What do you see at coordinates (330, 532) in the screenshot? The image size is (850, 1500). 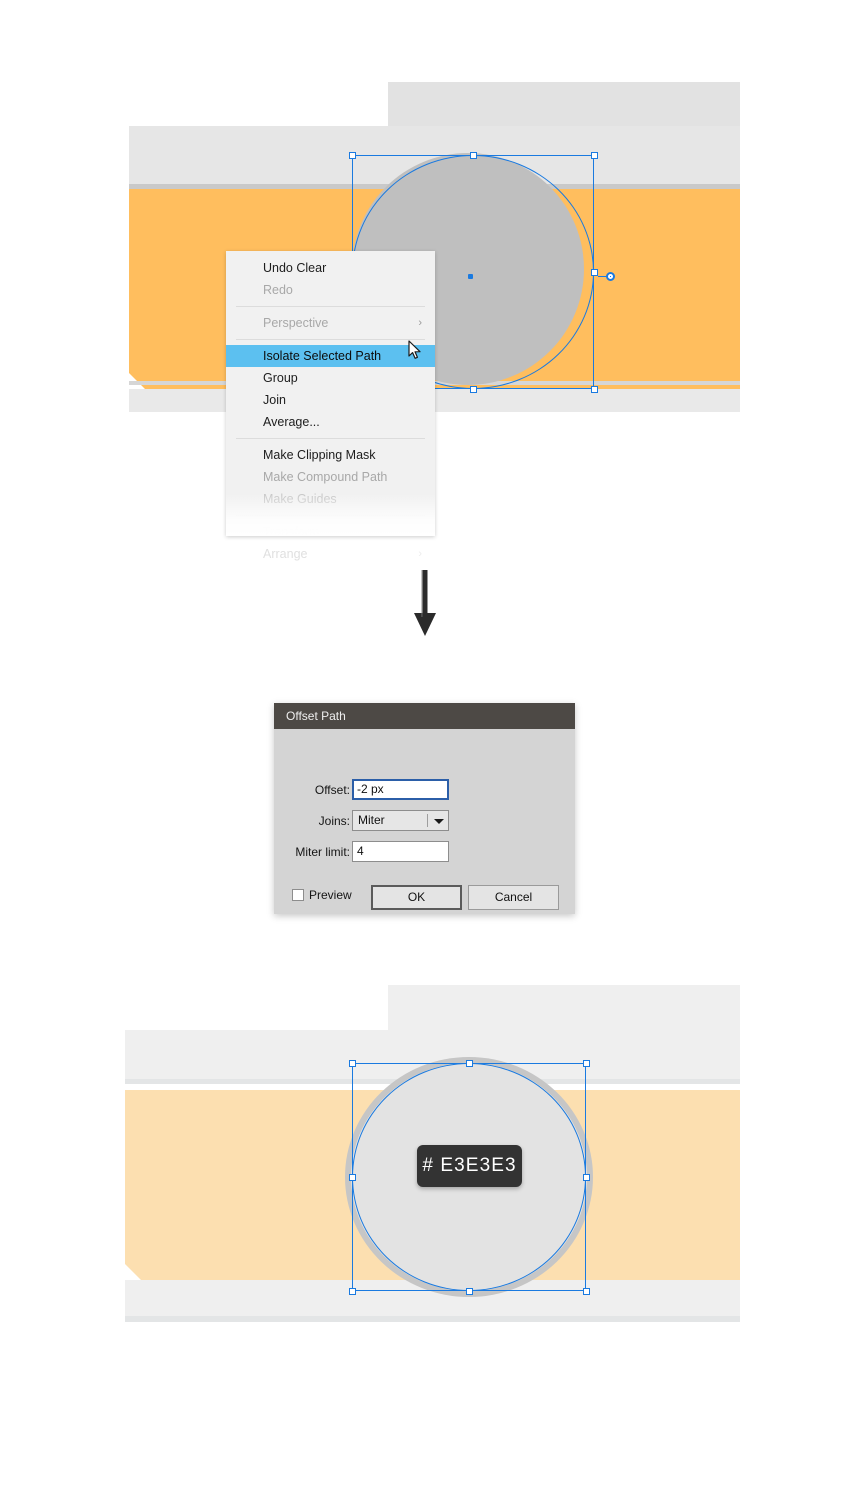 I see `menu-item-transform: Transform ›` at bounding box center [330, 532].